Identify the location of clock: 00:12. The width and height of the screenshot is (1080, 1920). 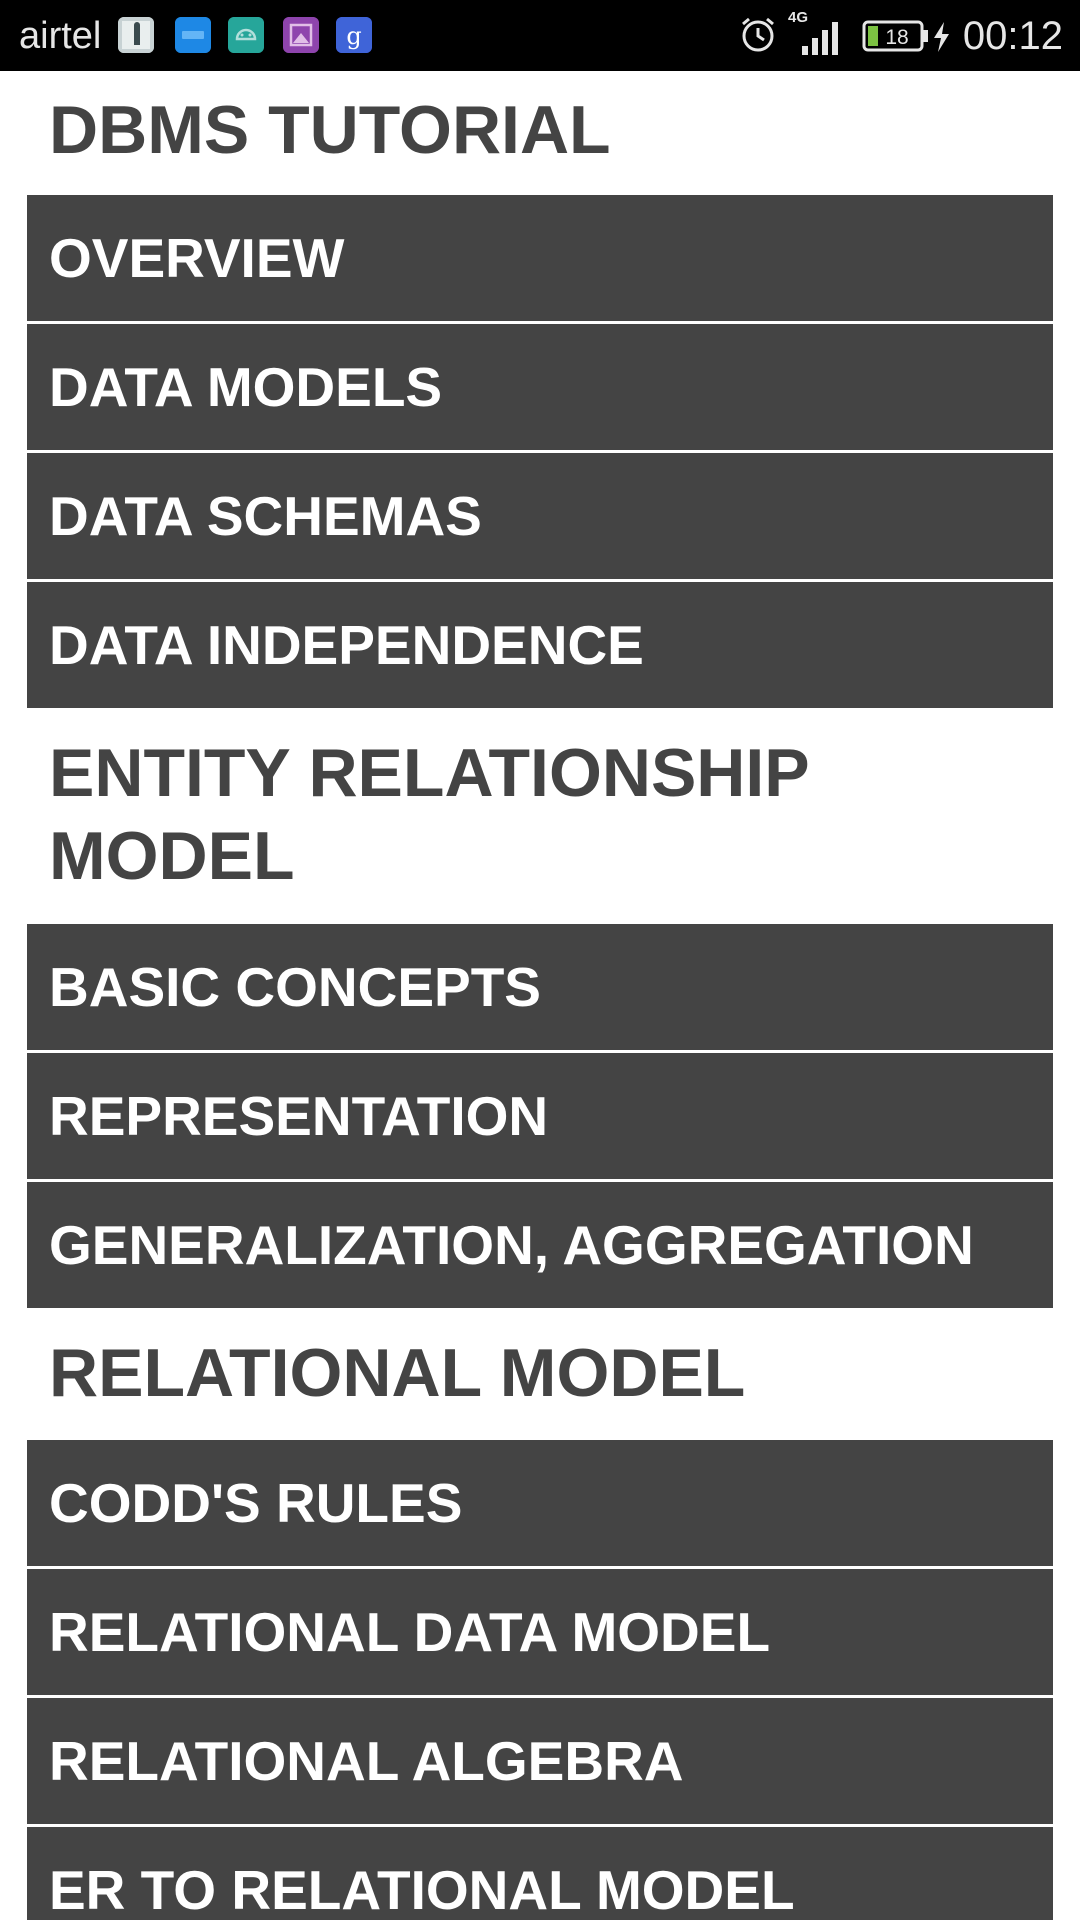
(1012, 36).